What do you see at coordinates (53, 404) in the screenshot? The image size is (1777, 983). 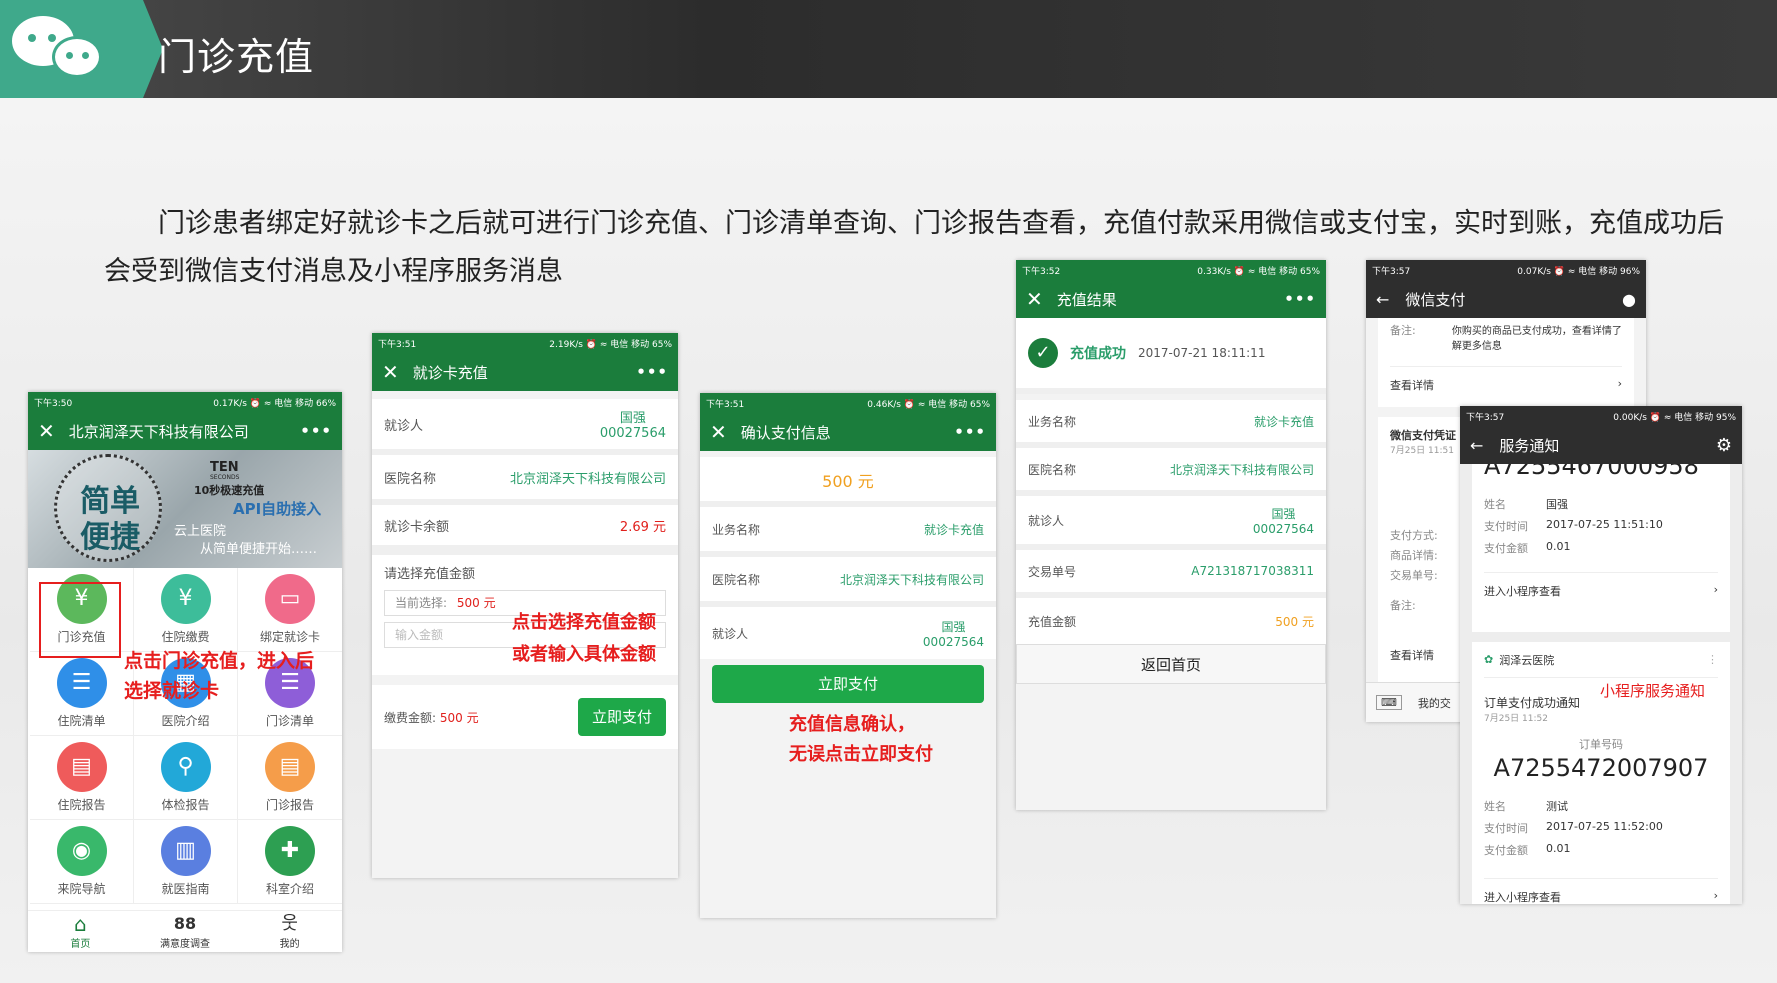 I see `status-time: 下午3:50` at bounding box center [53, 404].